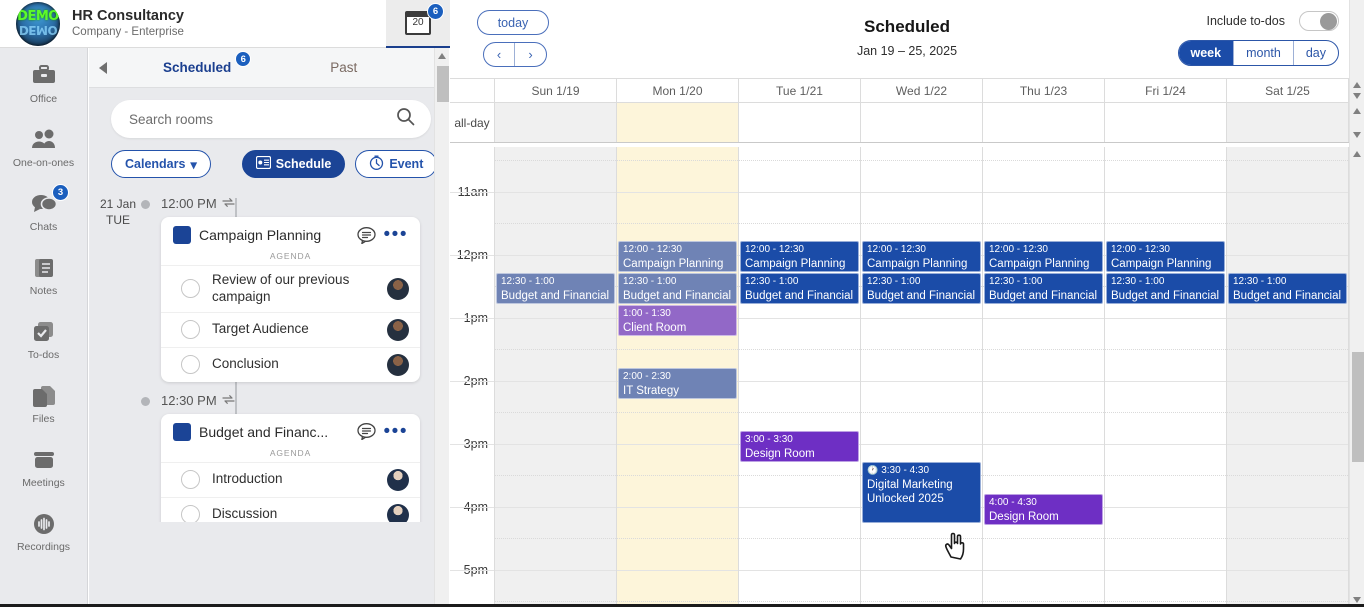  What do you see at coordinates (43, 275) in the screenshot?
I see `sidebar-item-notes: Notes` at bounding box center [43, 275].